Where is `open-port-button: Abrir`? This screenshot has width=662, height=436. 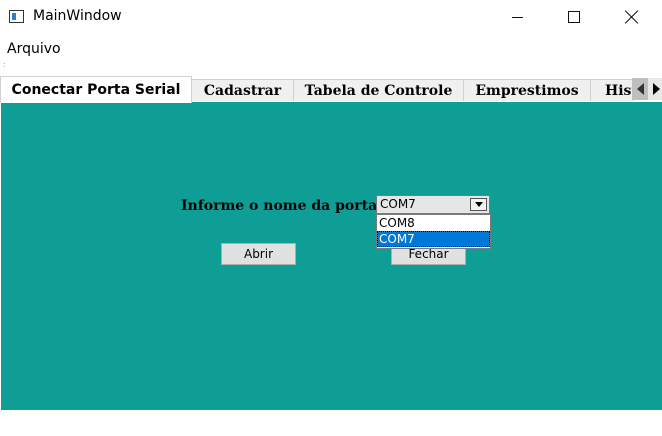
open-port-button: Abrir is located at coordinates (258, 254).